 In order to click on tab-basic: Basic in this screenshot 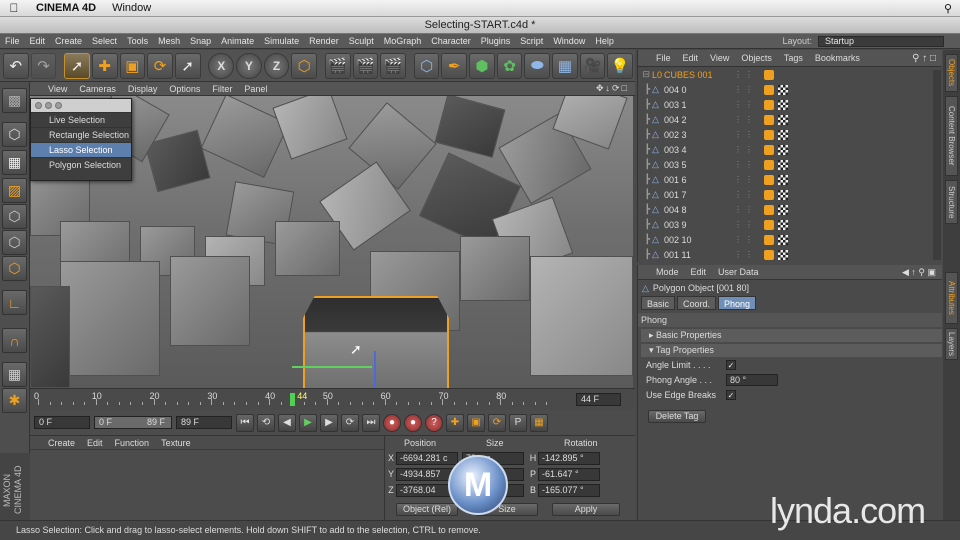, I will do `click(658, 303)`.